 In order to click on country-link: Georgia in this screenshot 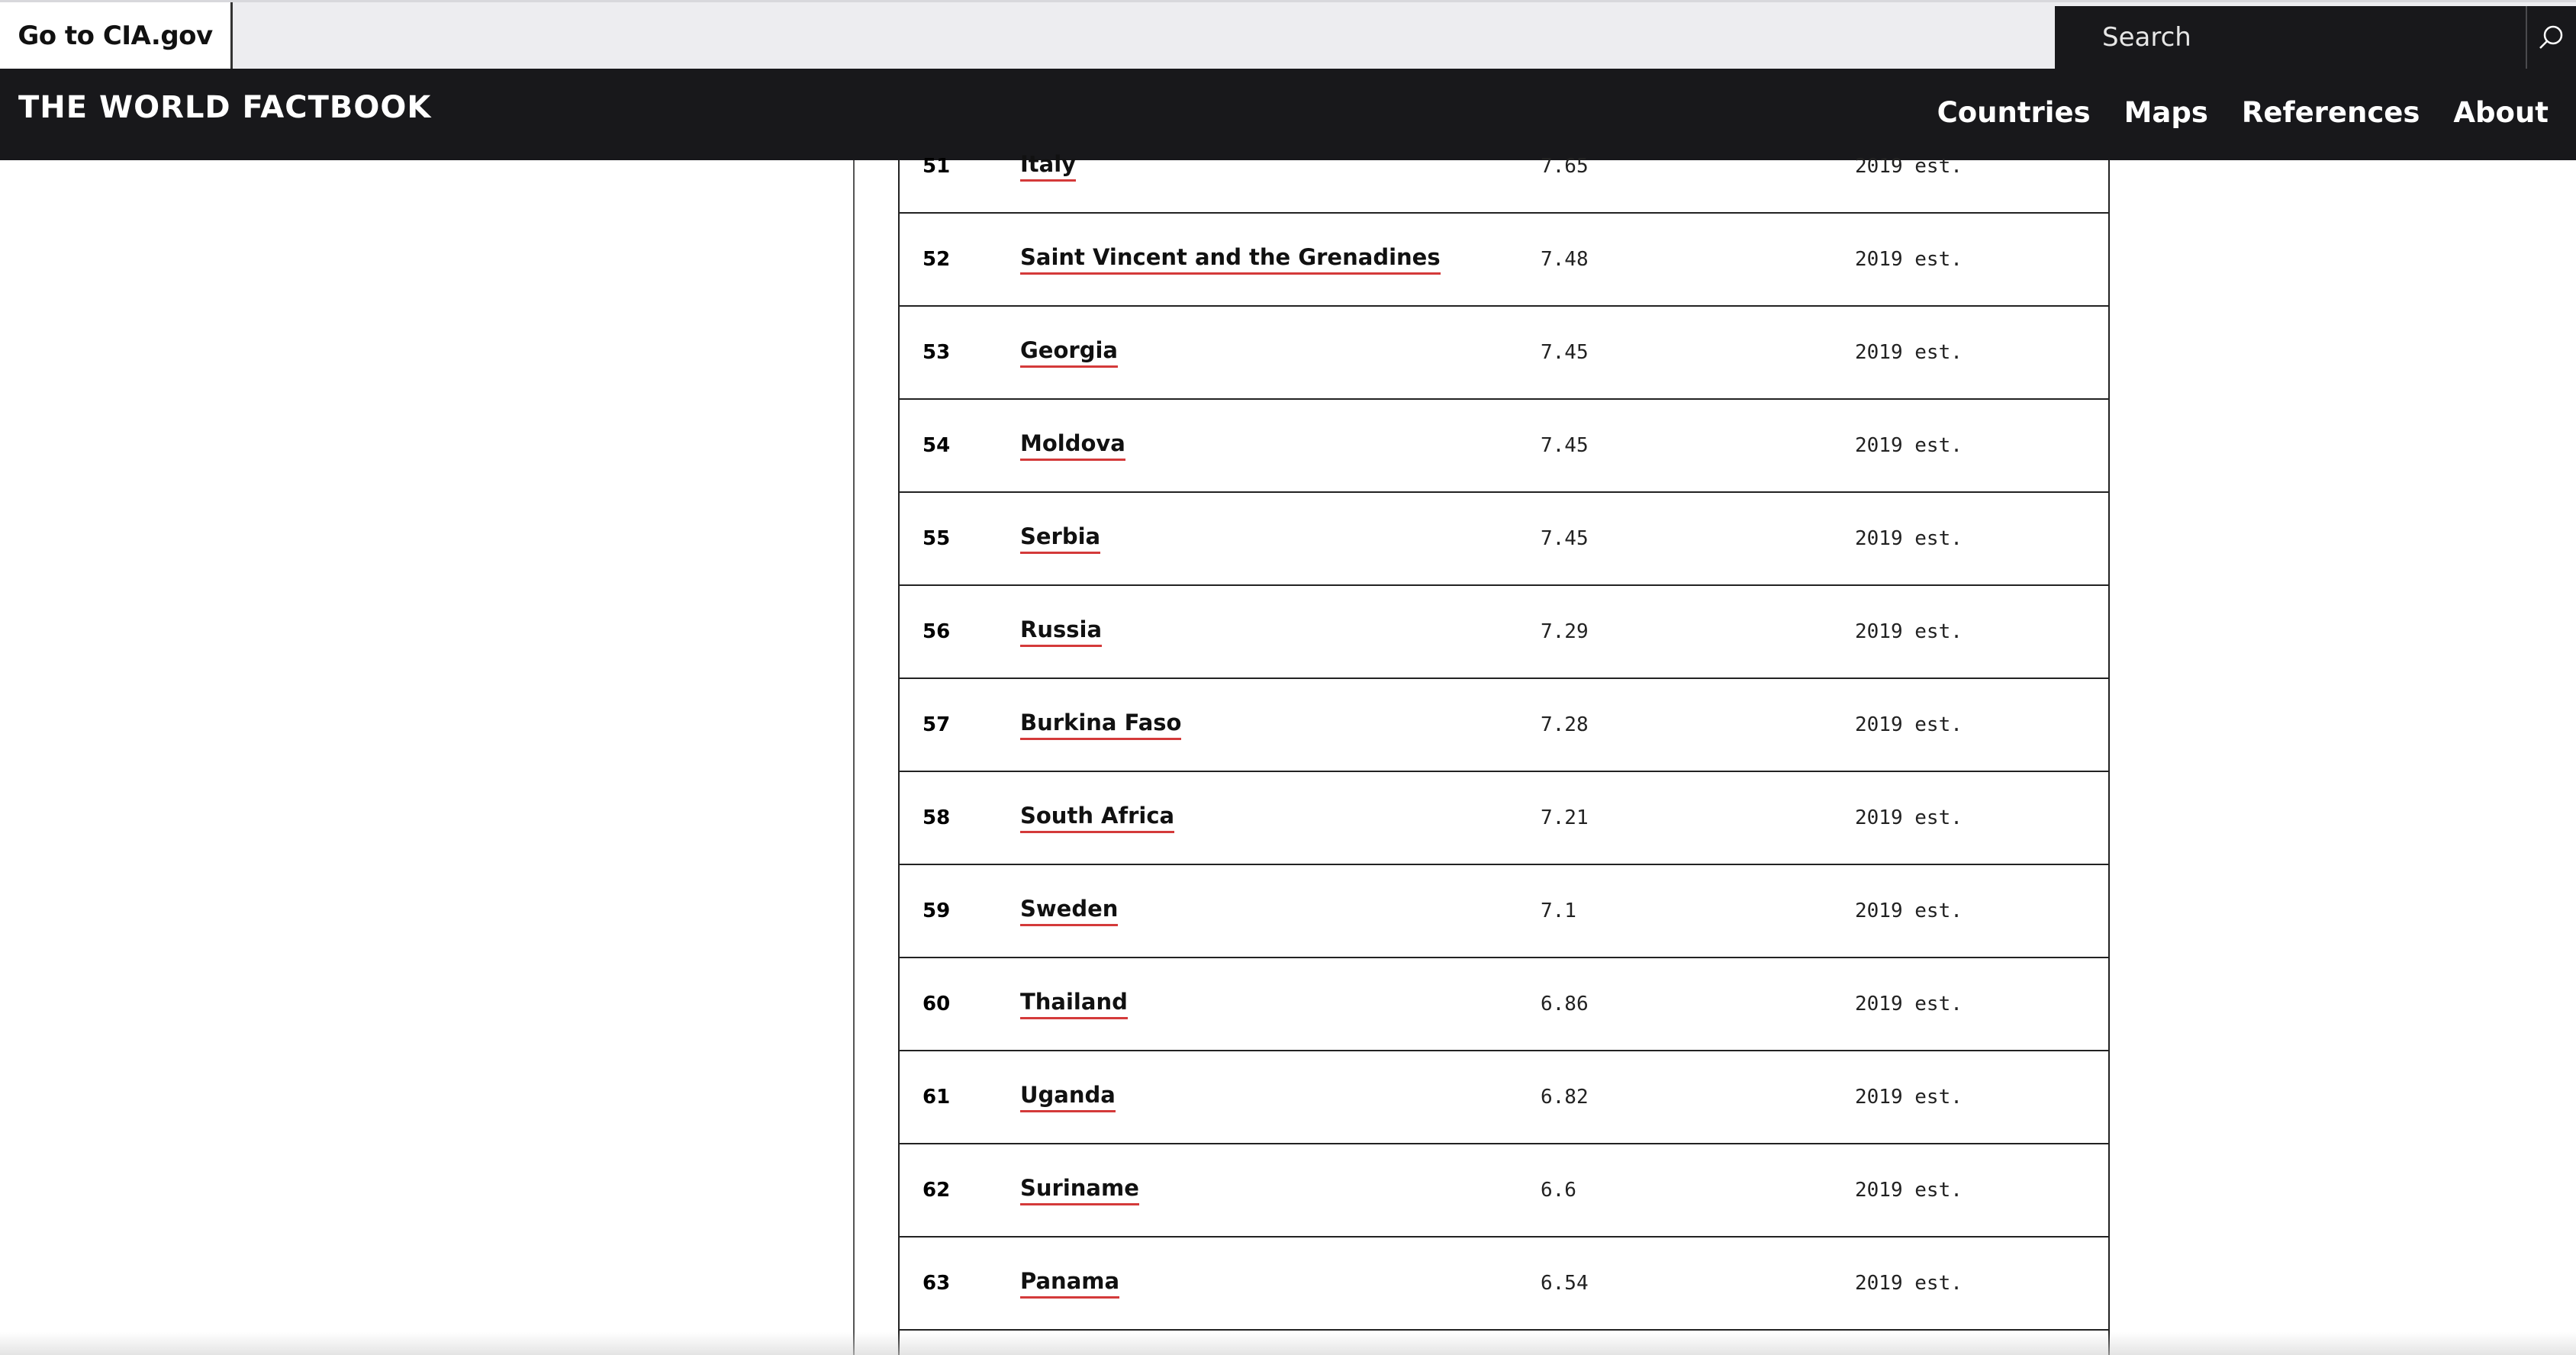, I will do `click(1069, 352)`.